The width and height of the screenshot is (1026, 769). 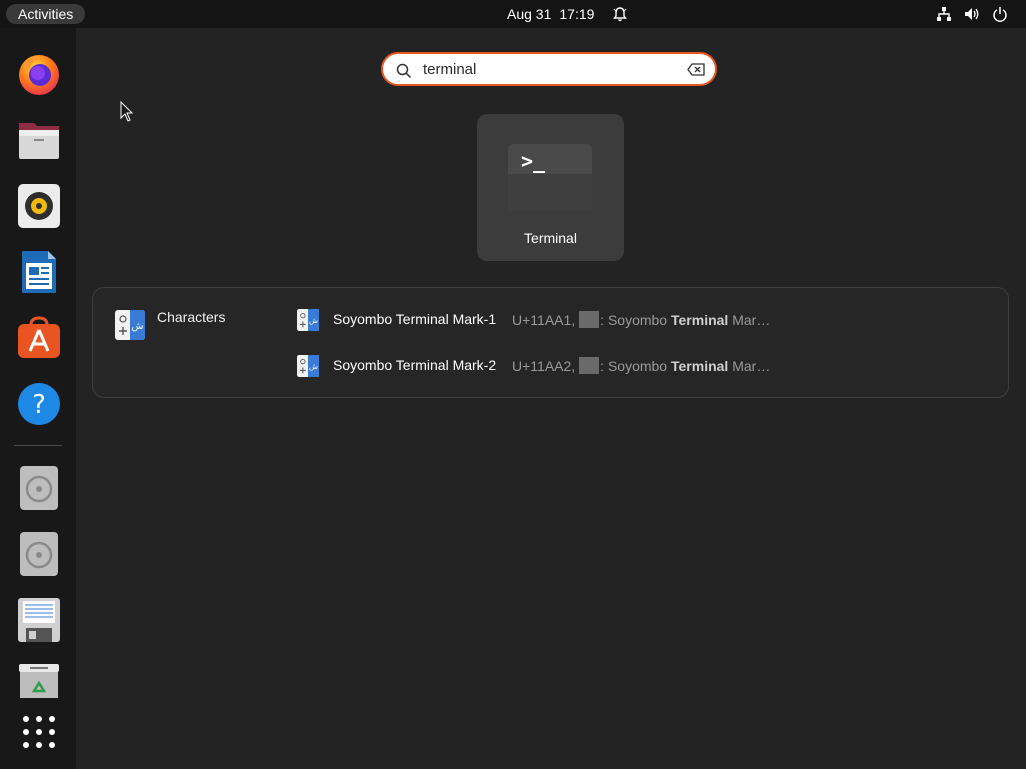 I want to click on search-box, so click(x=549, y=69).